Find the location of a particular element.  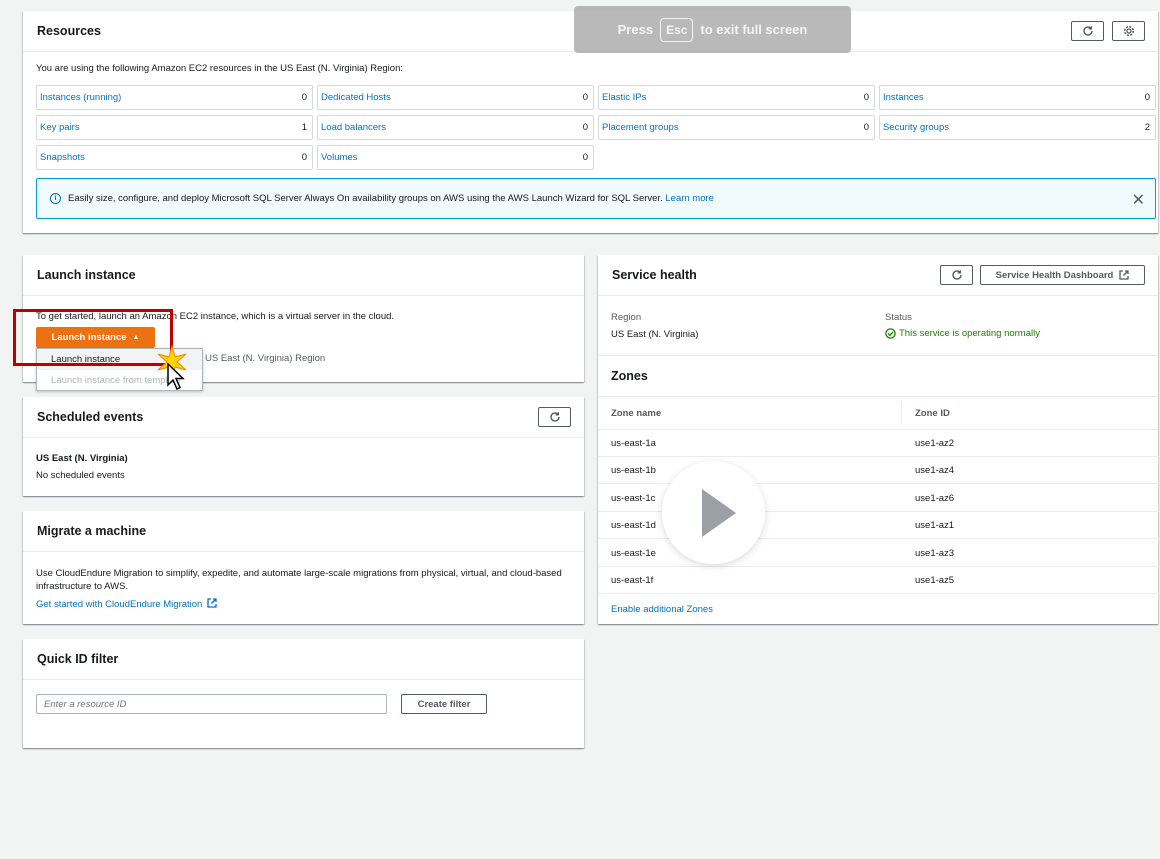

scheduled-region: US East (N. Virginia) is located at coordinates (82, 458).